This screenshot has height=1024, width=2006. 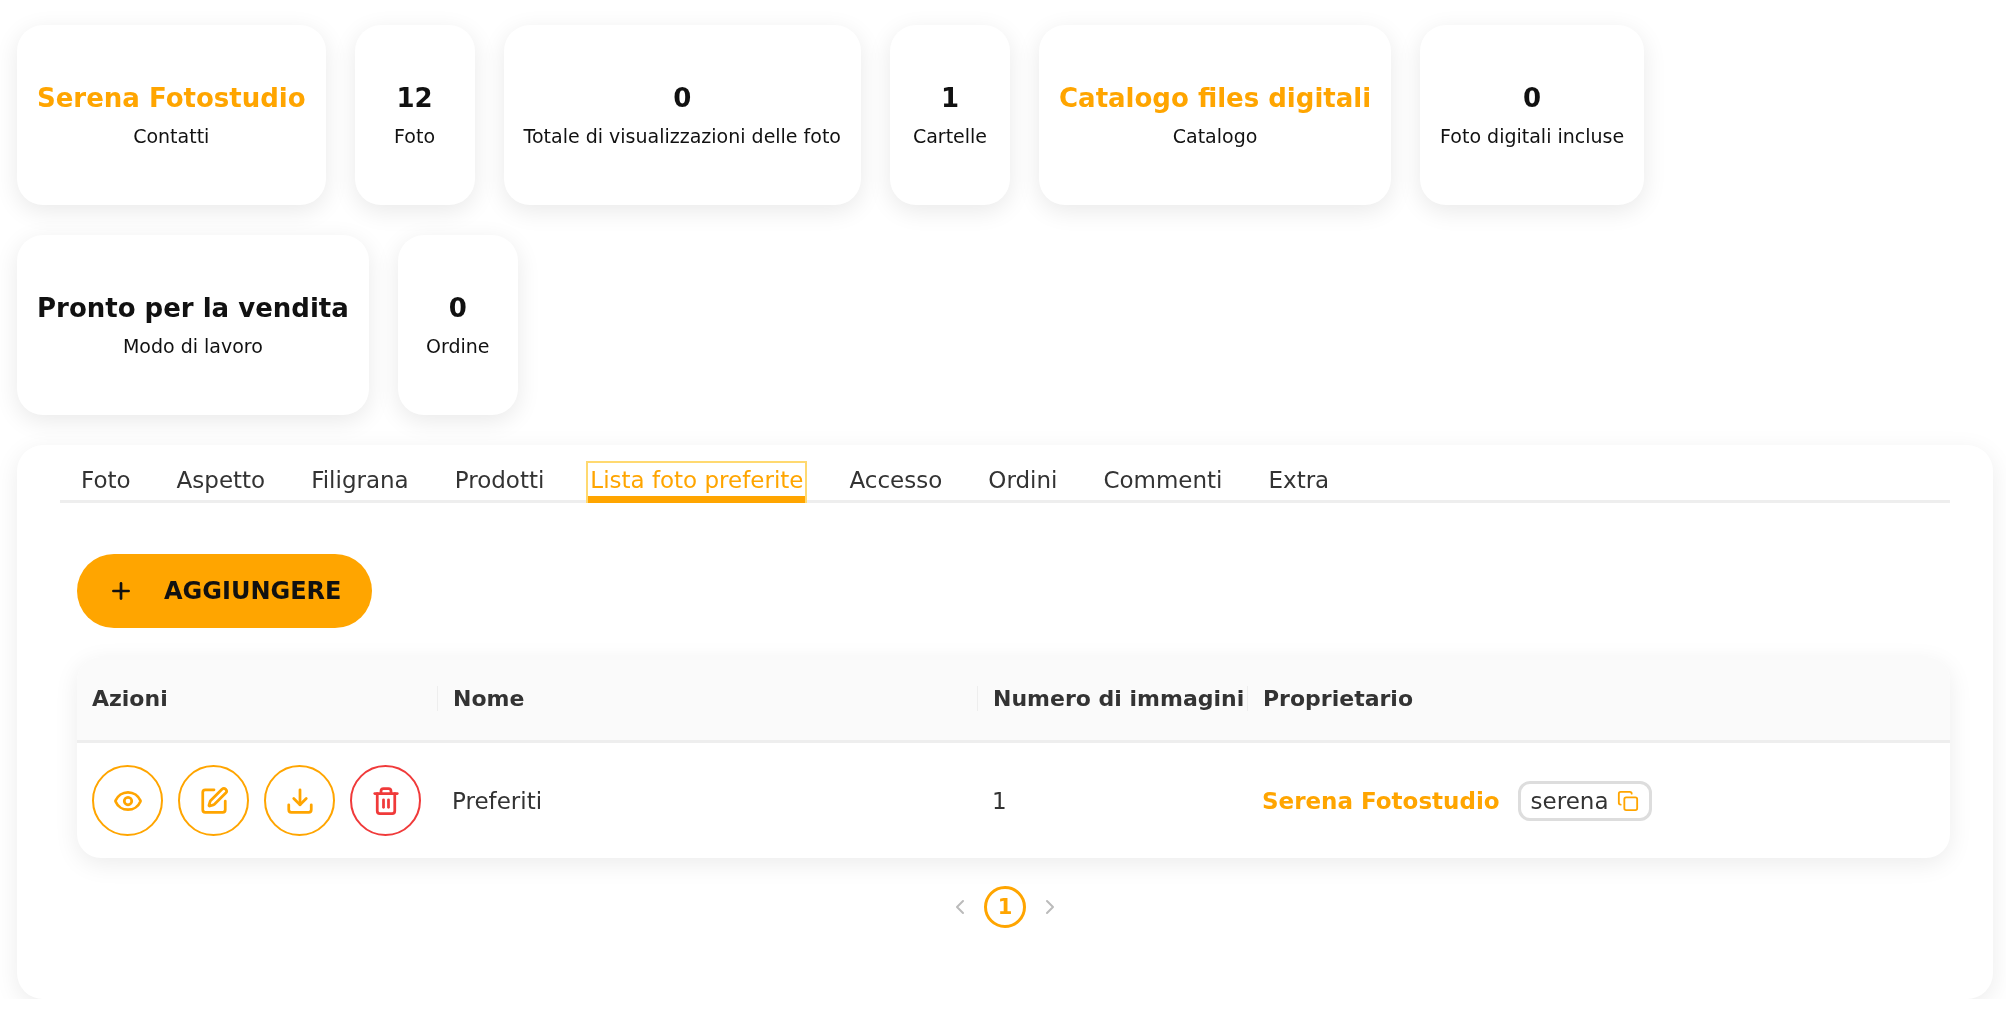 I want to click on trash-icon, so click(x=385, y=800).